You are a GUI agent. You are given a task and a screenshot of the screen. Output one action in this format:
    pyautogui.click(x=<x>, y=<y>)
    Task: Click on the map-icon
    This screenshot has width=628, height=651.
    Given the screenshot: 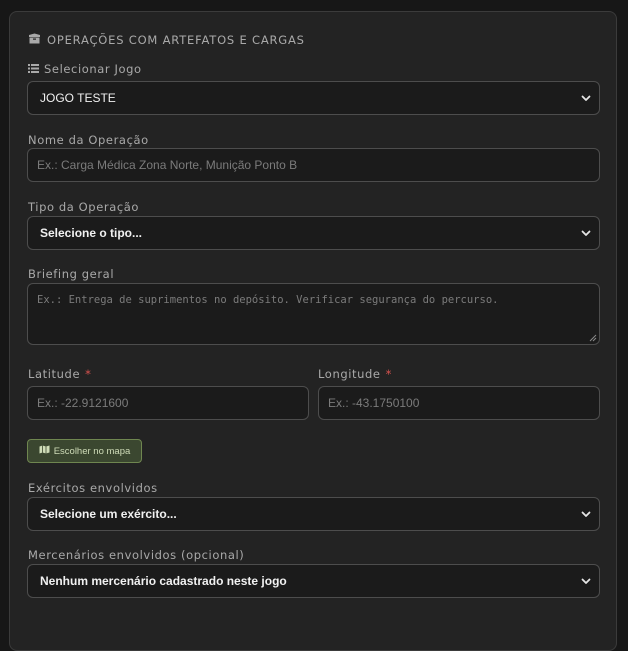 What is the action you would take?
    pyautogui.click(x=44, y=451)
    